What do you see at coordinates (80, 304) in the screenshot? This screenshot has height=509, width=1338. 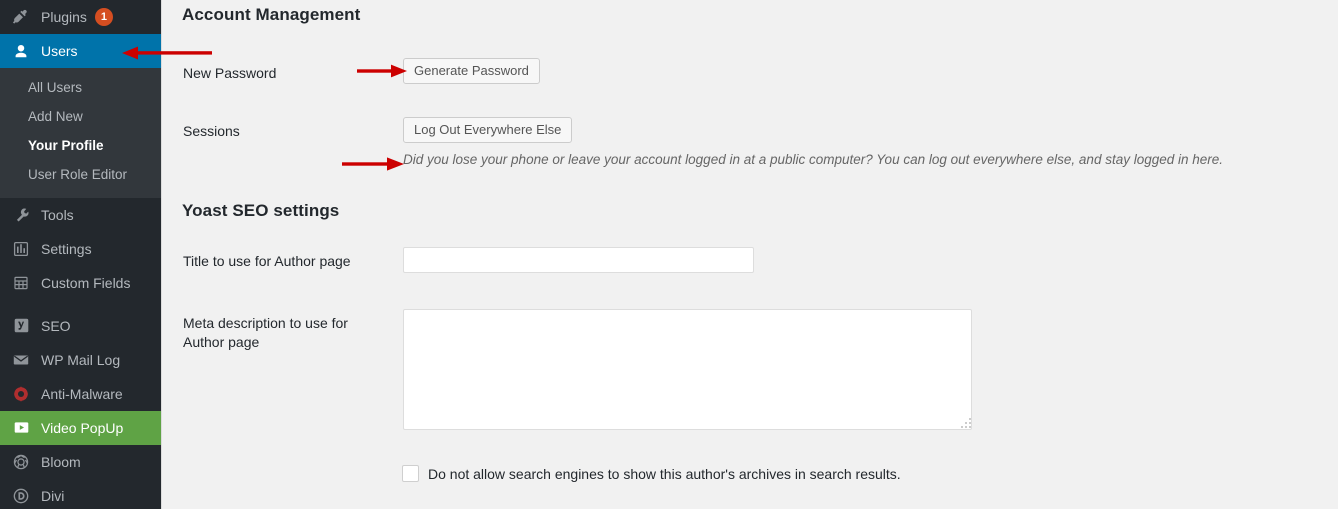 I see `sidebar-separator` at bounding box center [80, 304].